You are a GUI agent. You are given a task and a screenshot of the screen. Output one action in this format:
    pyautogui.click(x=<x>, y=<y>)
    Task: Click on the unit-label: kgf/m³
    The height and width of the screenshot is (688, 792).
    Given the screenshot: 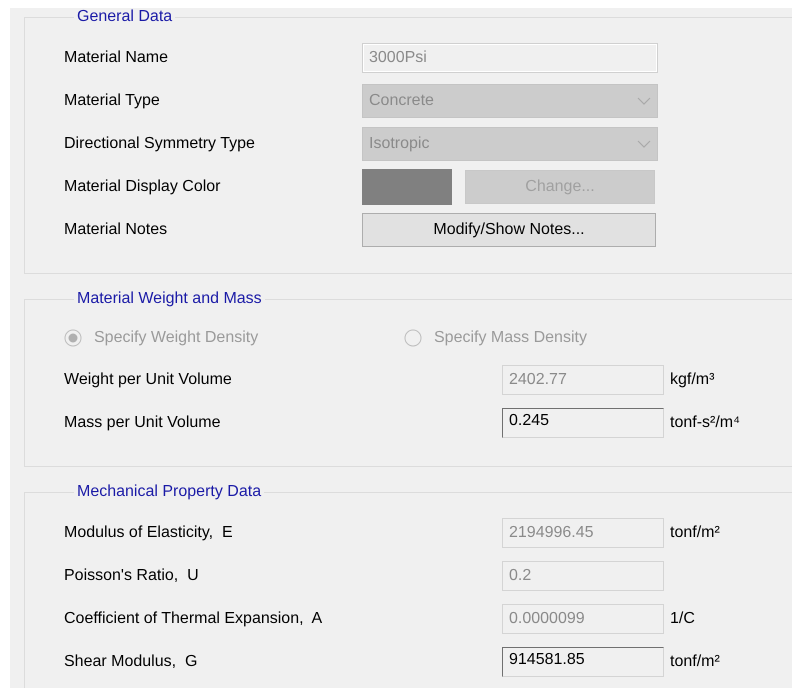 What is the action you would take?
    pyautogui.click(x=693, y=379)
    